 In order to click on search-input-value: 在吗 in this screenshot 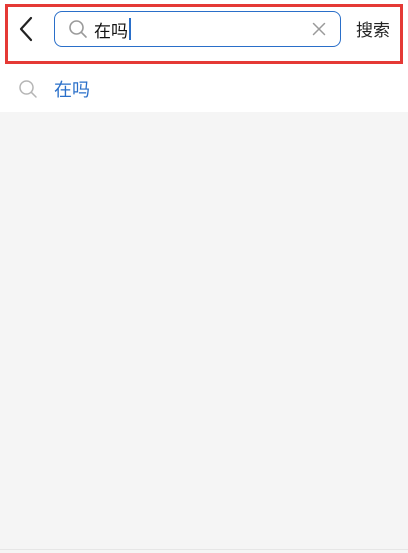, I will do `click(111, 31)`.